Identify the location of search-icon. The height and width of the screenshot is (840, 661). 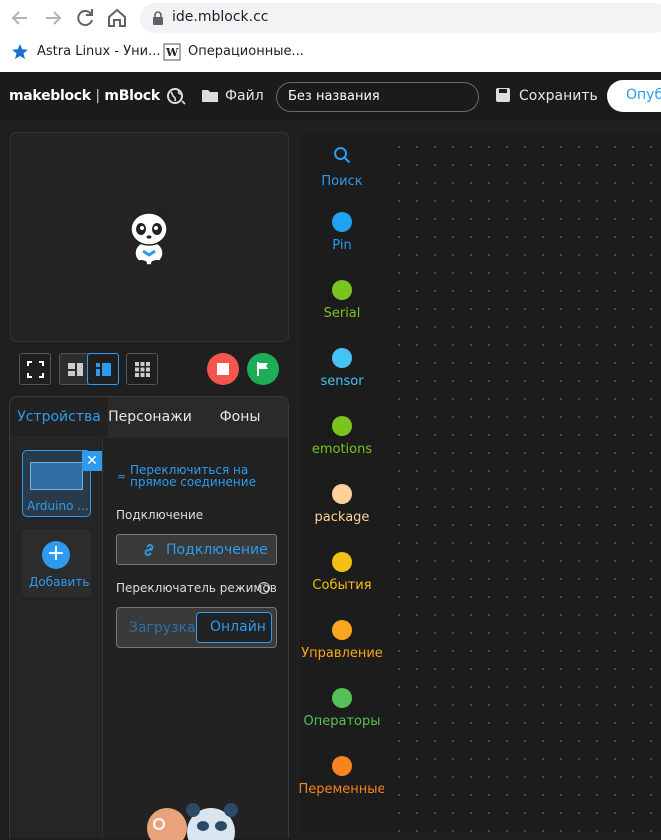
(342, 155).